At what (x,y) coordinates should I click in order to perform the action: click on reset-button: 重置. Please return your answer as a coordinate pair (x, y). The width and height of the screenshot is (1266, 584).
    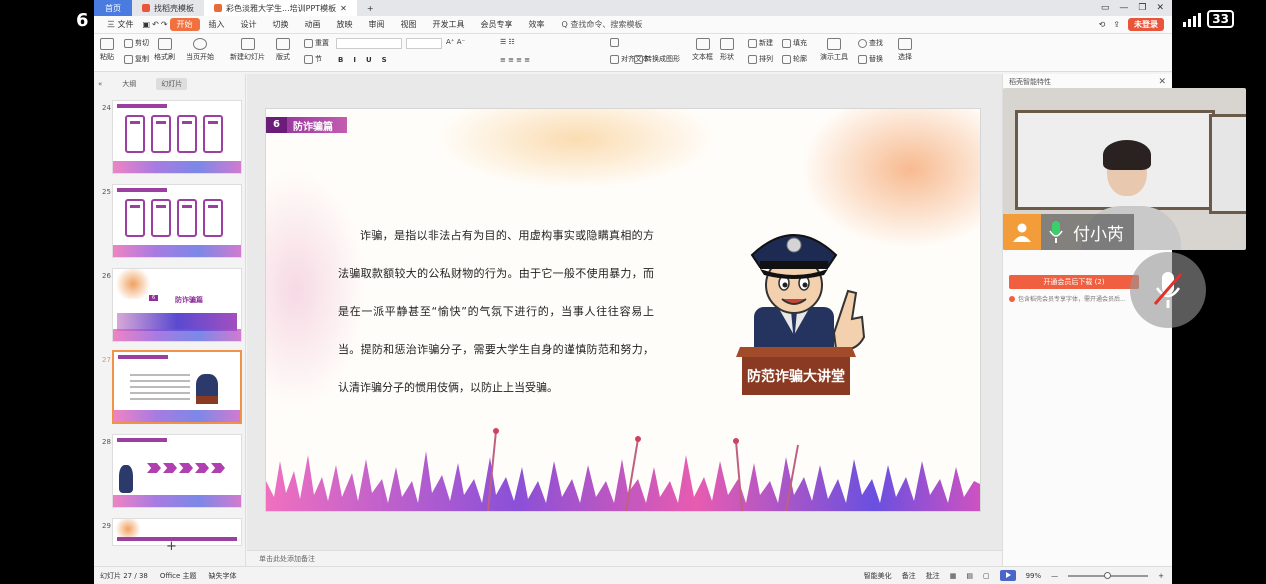
    Looking at the image, I should click on (316, 43).